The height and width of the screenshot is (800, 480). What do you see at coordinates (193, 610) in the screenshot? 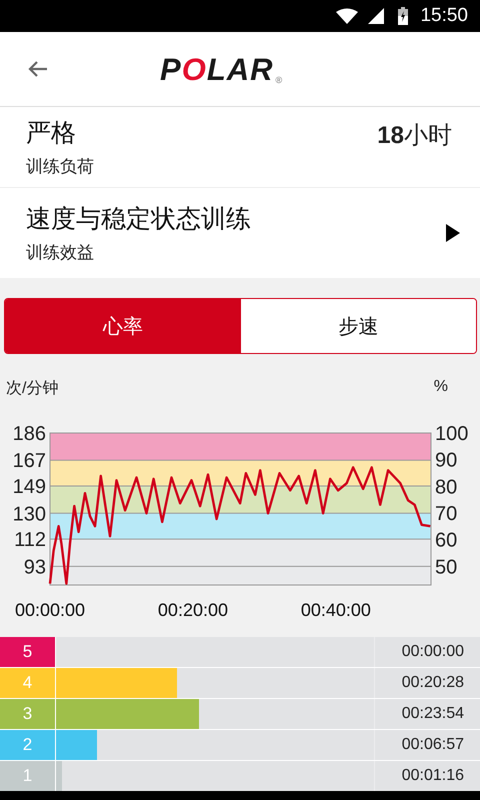
I see `tick-label: 00:20:00` at bounding box center [193, 610].